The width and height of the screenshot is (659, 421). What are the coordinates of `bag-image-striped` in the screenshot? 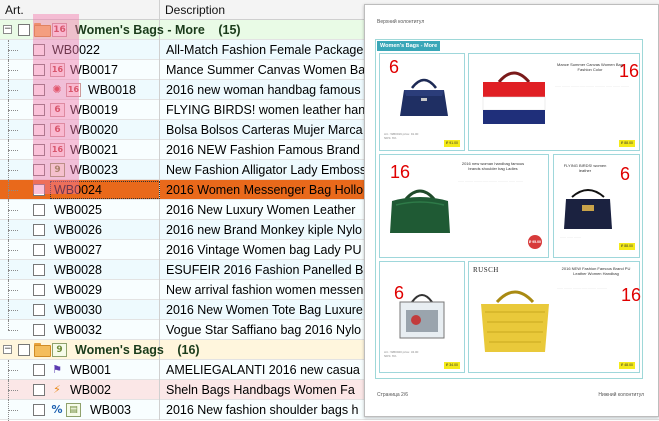 It's located at (514, 97).